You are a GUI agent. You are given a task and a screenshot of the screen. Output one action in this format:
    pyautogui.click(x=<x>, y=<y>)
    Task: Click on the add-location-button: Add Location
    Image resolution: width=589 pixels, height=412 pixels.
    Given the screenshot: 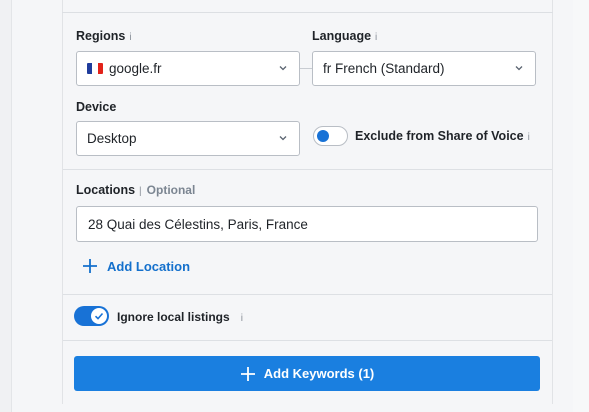 What is the action you would take?
    pyautogui.click(x=136, y=266)
    